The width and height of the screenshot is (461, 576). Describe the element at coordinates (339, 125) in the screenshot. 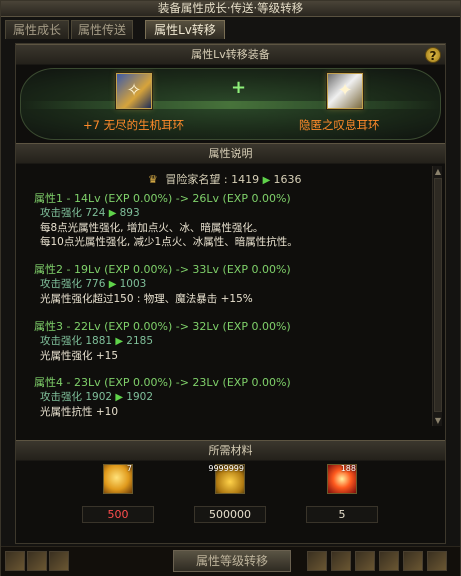

I see `target-item-name: 隐匿之叹息耳环` at that location.